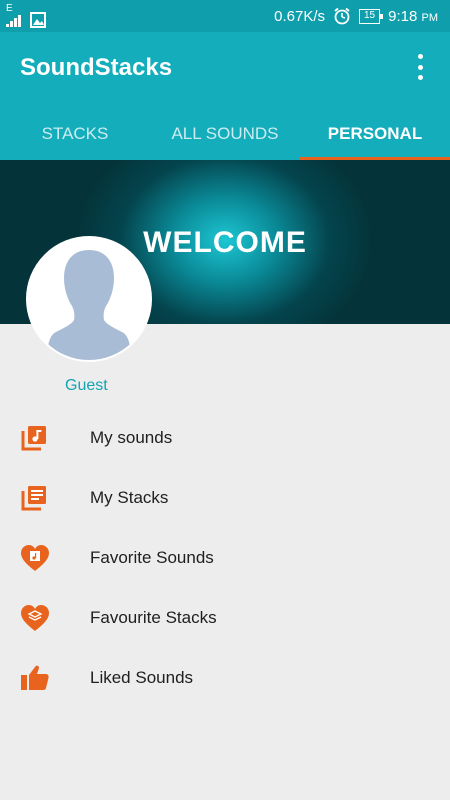 Image resolution: width=450 pixels, height=800 pixels. I want to click on stack-list-icon, so click(45, 498).